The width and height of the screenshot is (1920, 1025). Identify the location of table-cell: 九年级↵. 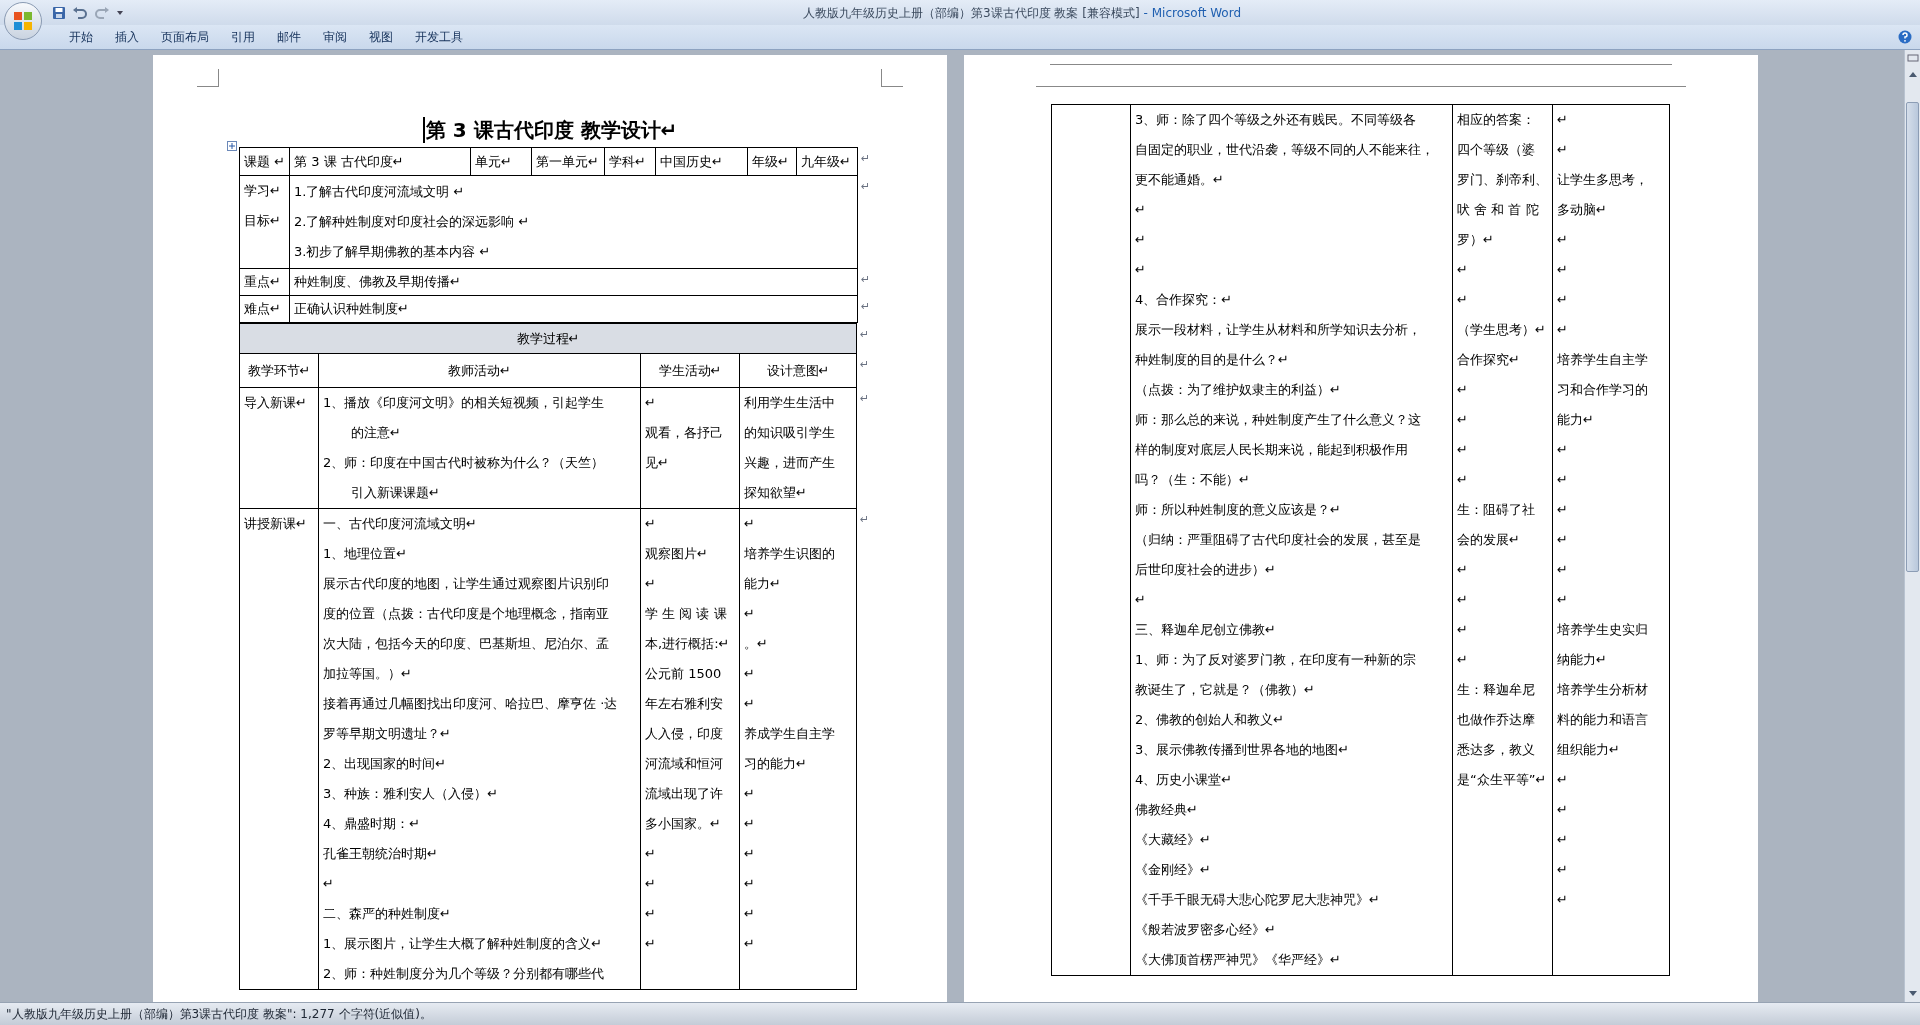
(827, 161).